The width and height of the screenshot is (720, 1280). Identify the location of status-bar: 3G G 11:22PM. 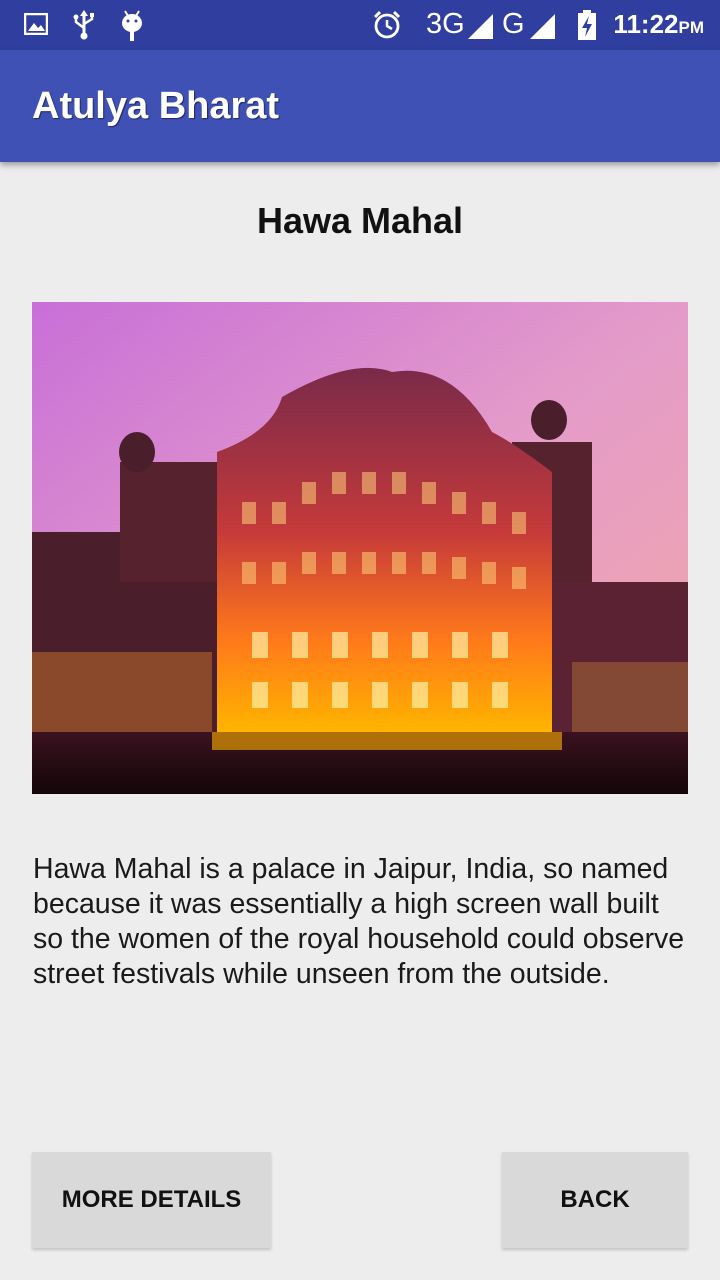
(360, 25).